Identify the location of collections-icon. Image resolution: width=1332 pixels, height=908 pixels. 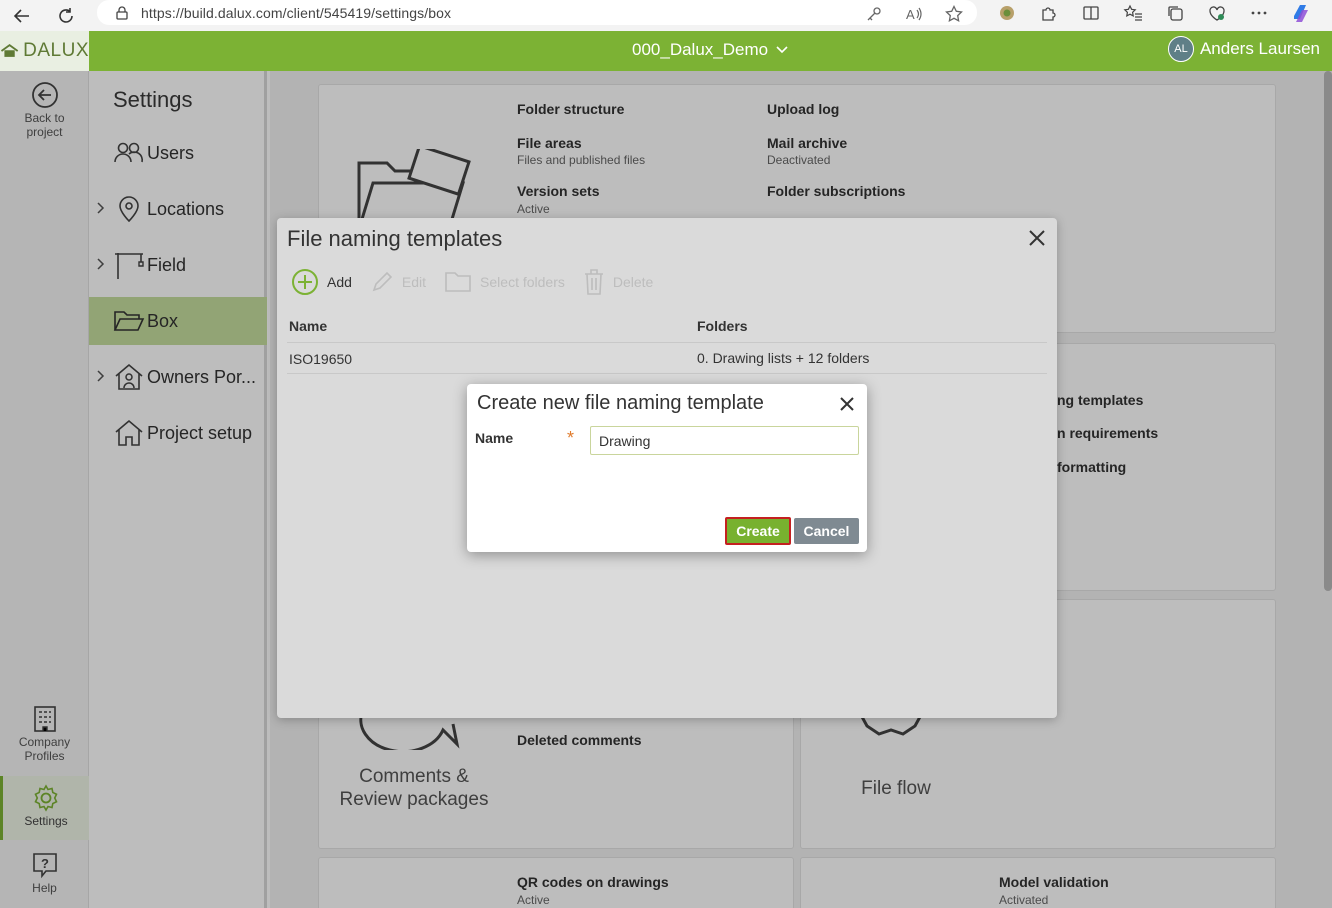
(1175, 13).